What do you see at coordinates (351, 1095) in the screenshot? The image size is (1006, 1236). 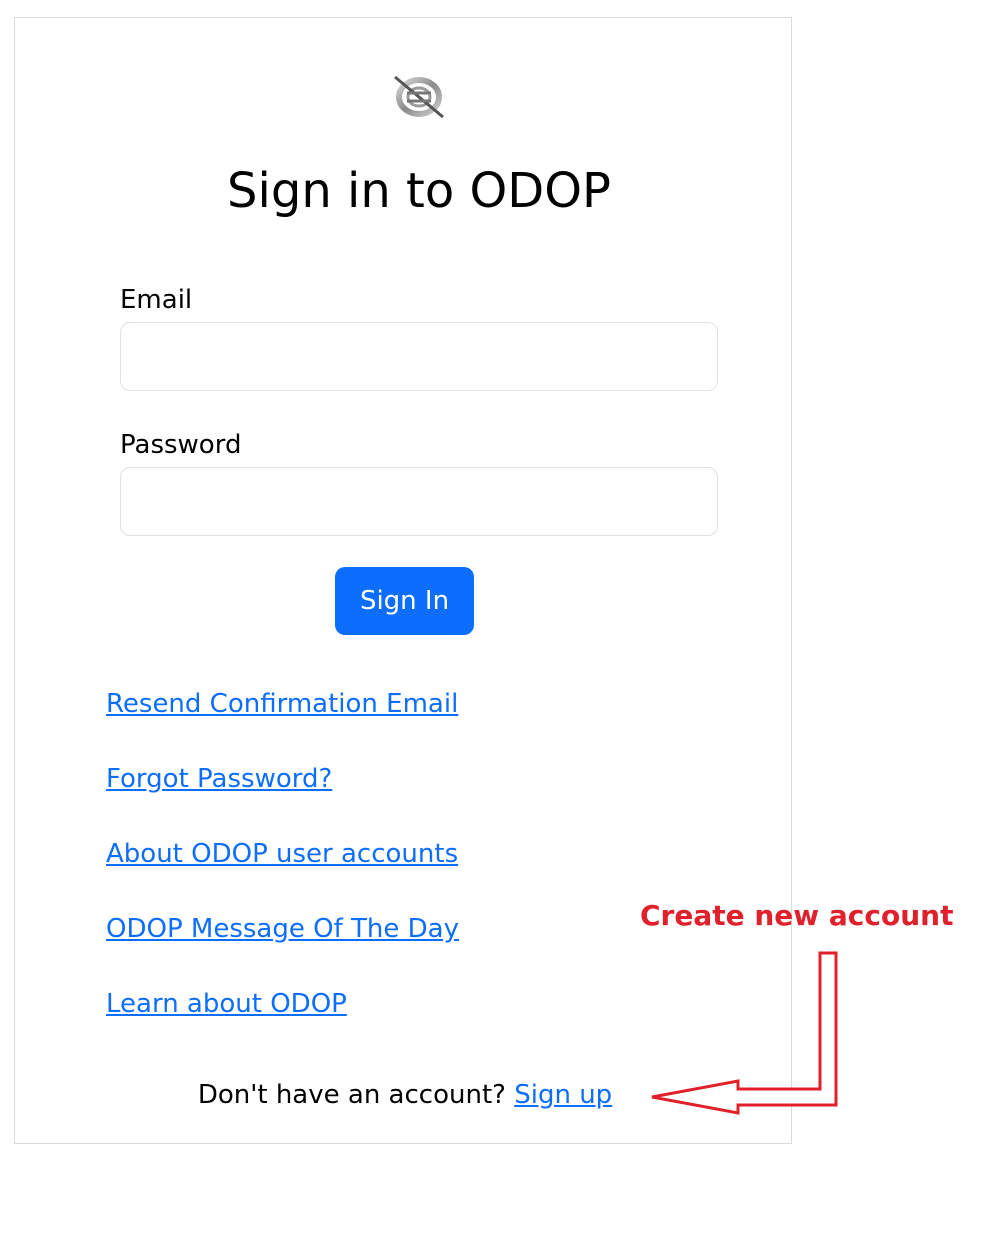 I see `signup-prompt: Don't have an account?` at bounding box center [351, 1095].